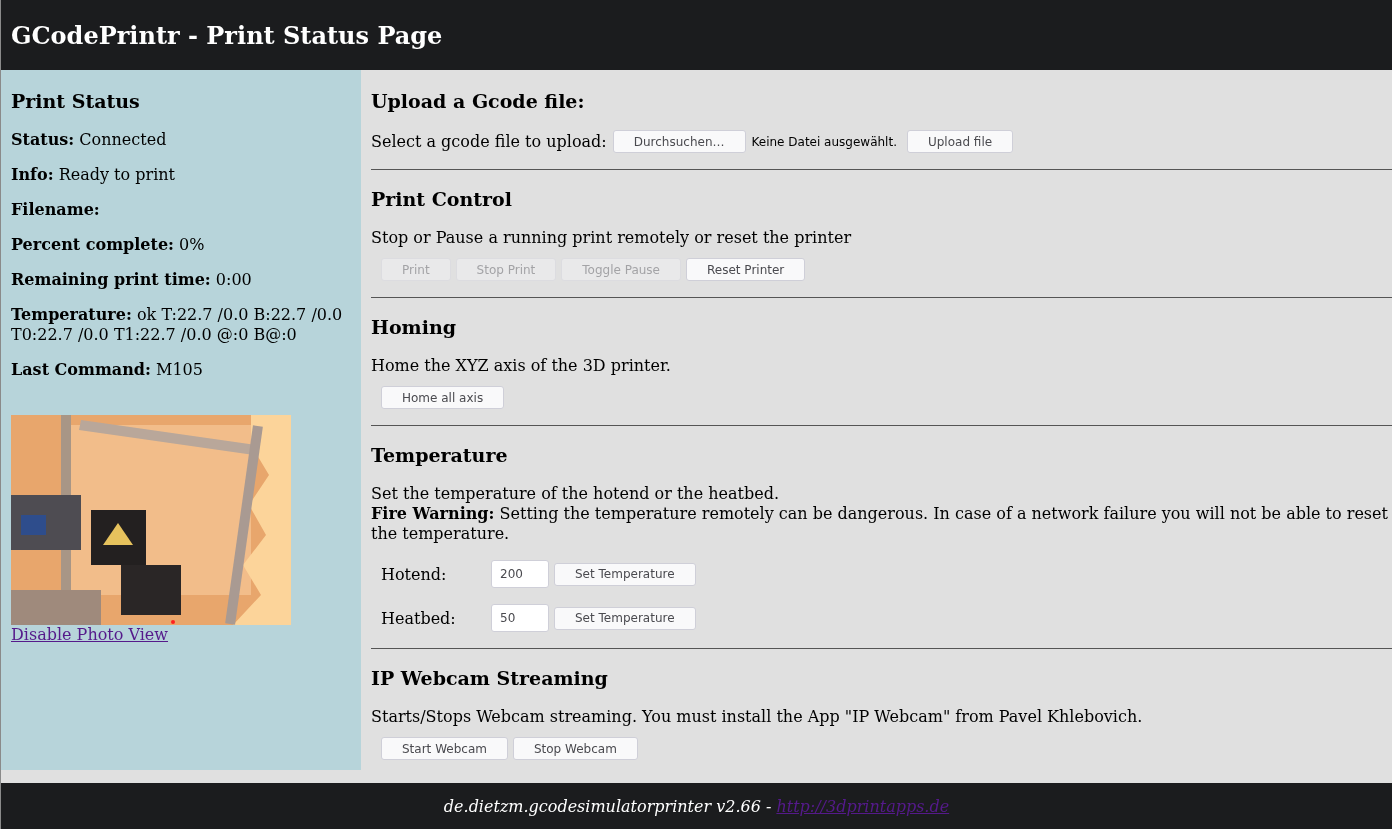 The height and width of the screenshot is (829, 1392). What do you see at coordinates (227, 35) in the screenshot?
I see `page-title: GCodePrintr - Print Status Page` at bounding box center [227, 35].